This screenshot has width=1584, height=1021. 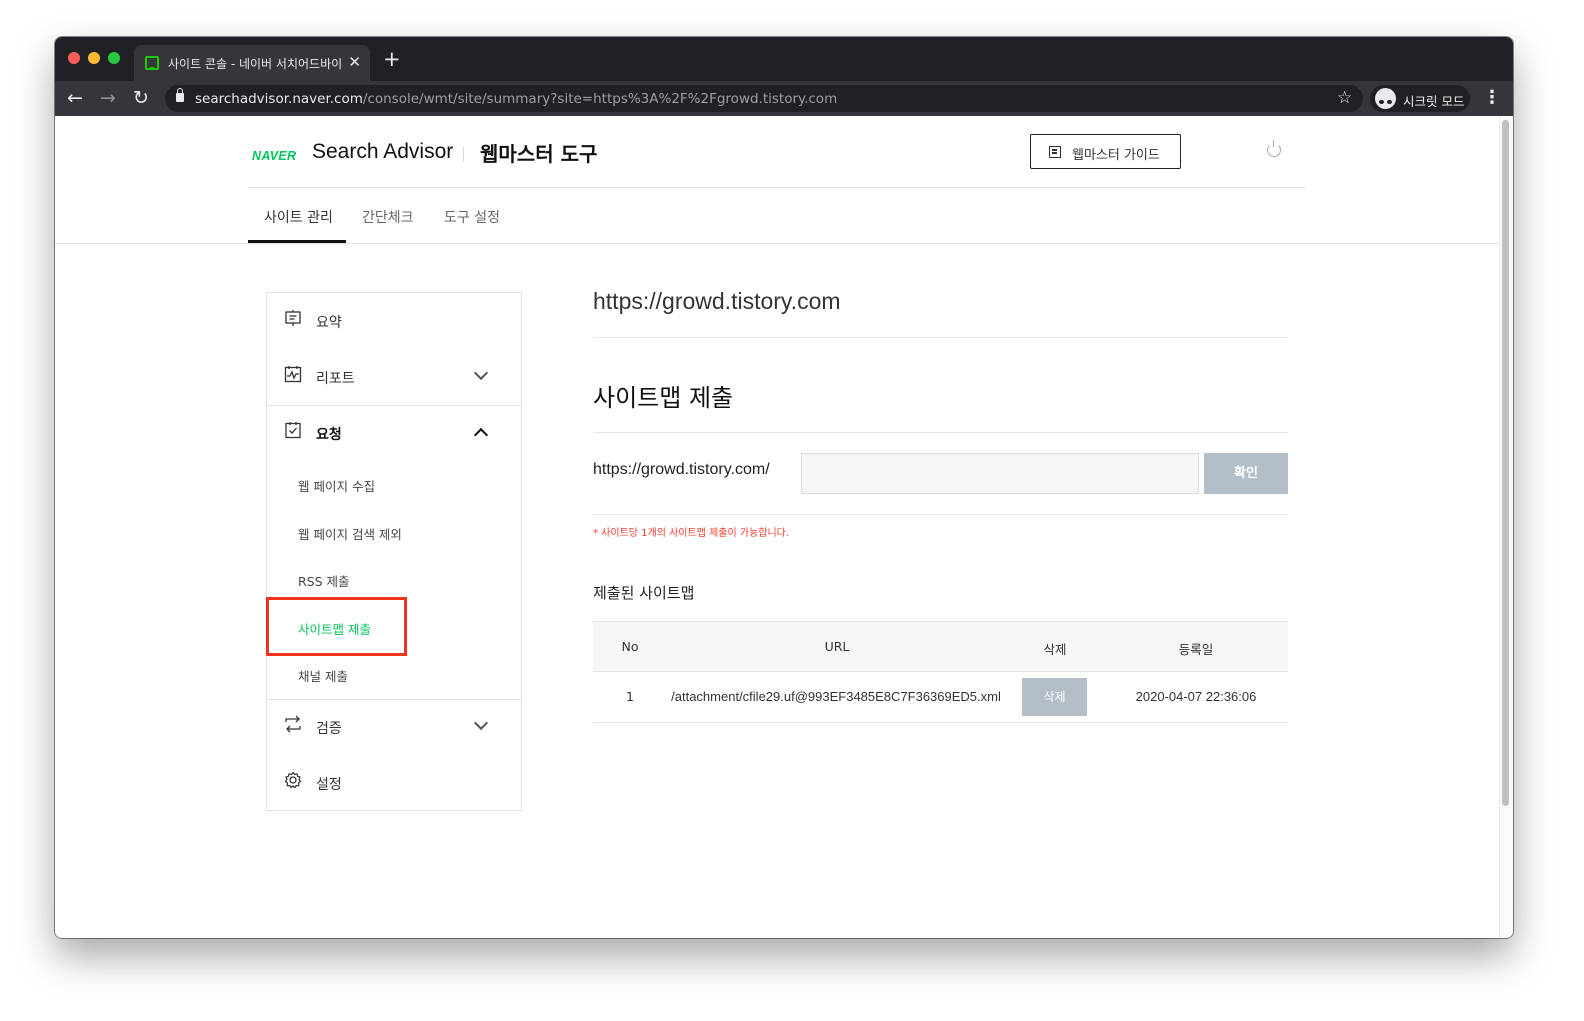 What do you see at coordinates (293, 374) in the screenshot?
I see `report-icon` at bounding box center [293, 374].